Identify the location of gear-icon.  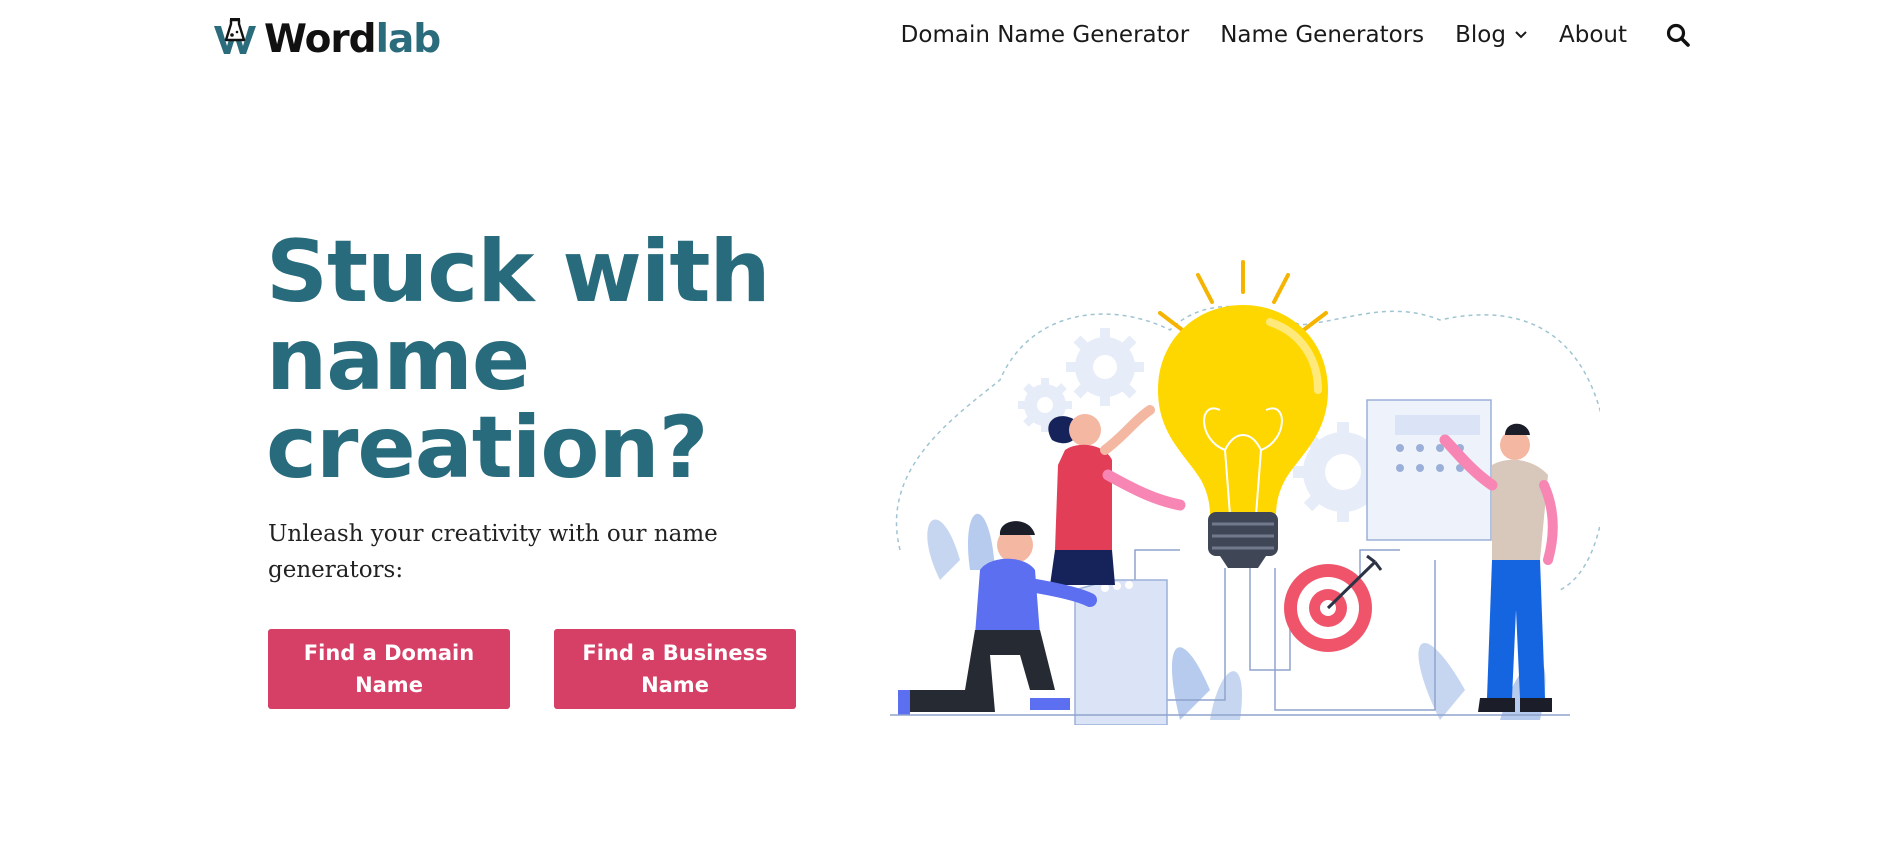
(1105, 367).